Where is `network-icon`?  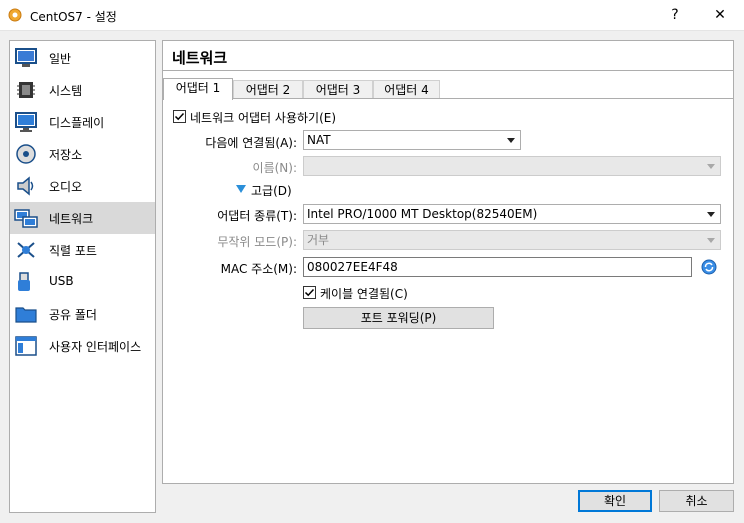
network-icon is located at coordinates (26, 218).